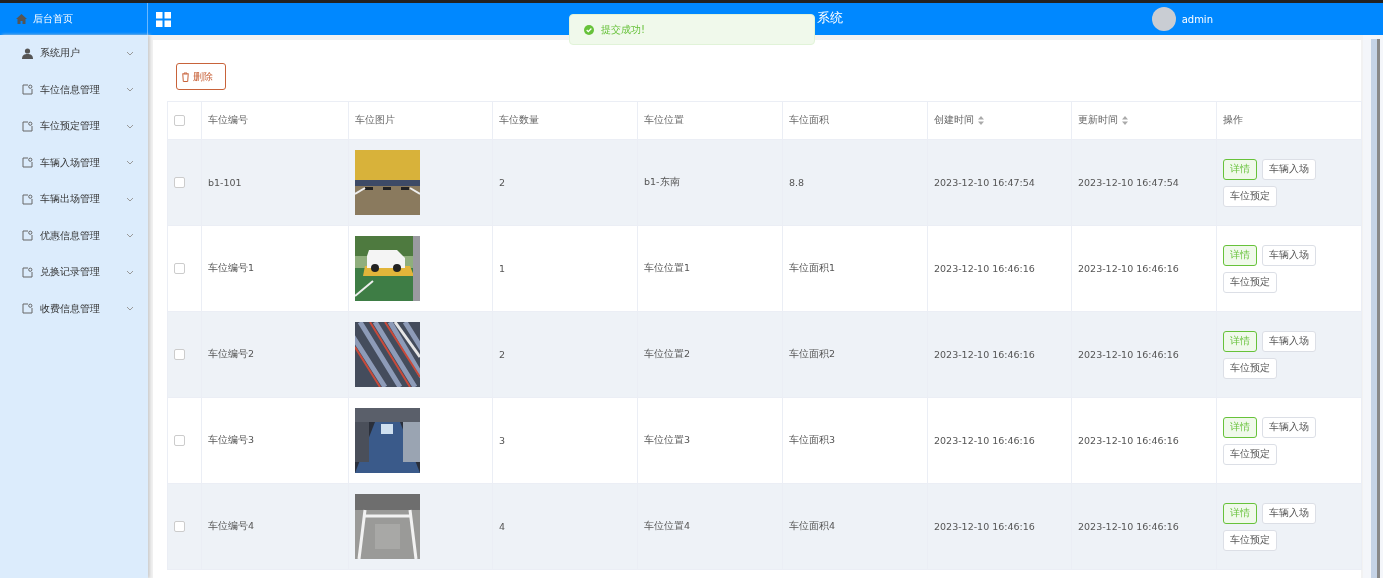 This screenshot has width=1383, height=578. Describe the element at coordinates (710, 268) in the screenshot. I see `table-cell: 车位位置1` at that location.